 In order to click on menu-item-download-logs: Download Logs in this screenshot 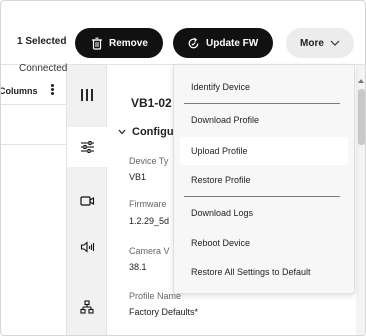, I will do `click(264, 213)`.